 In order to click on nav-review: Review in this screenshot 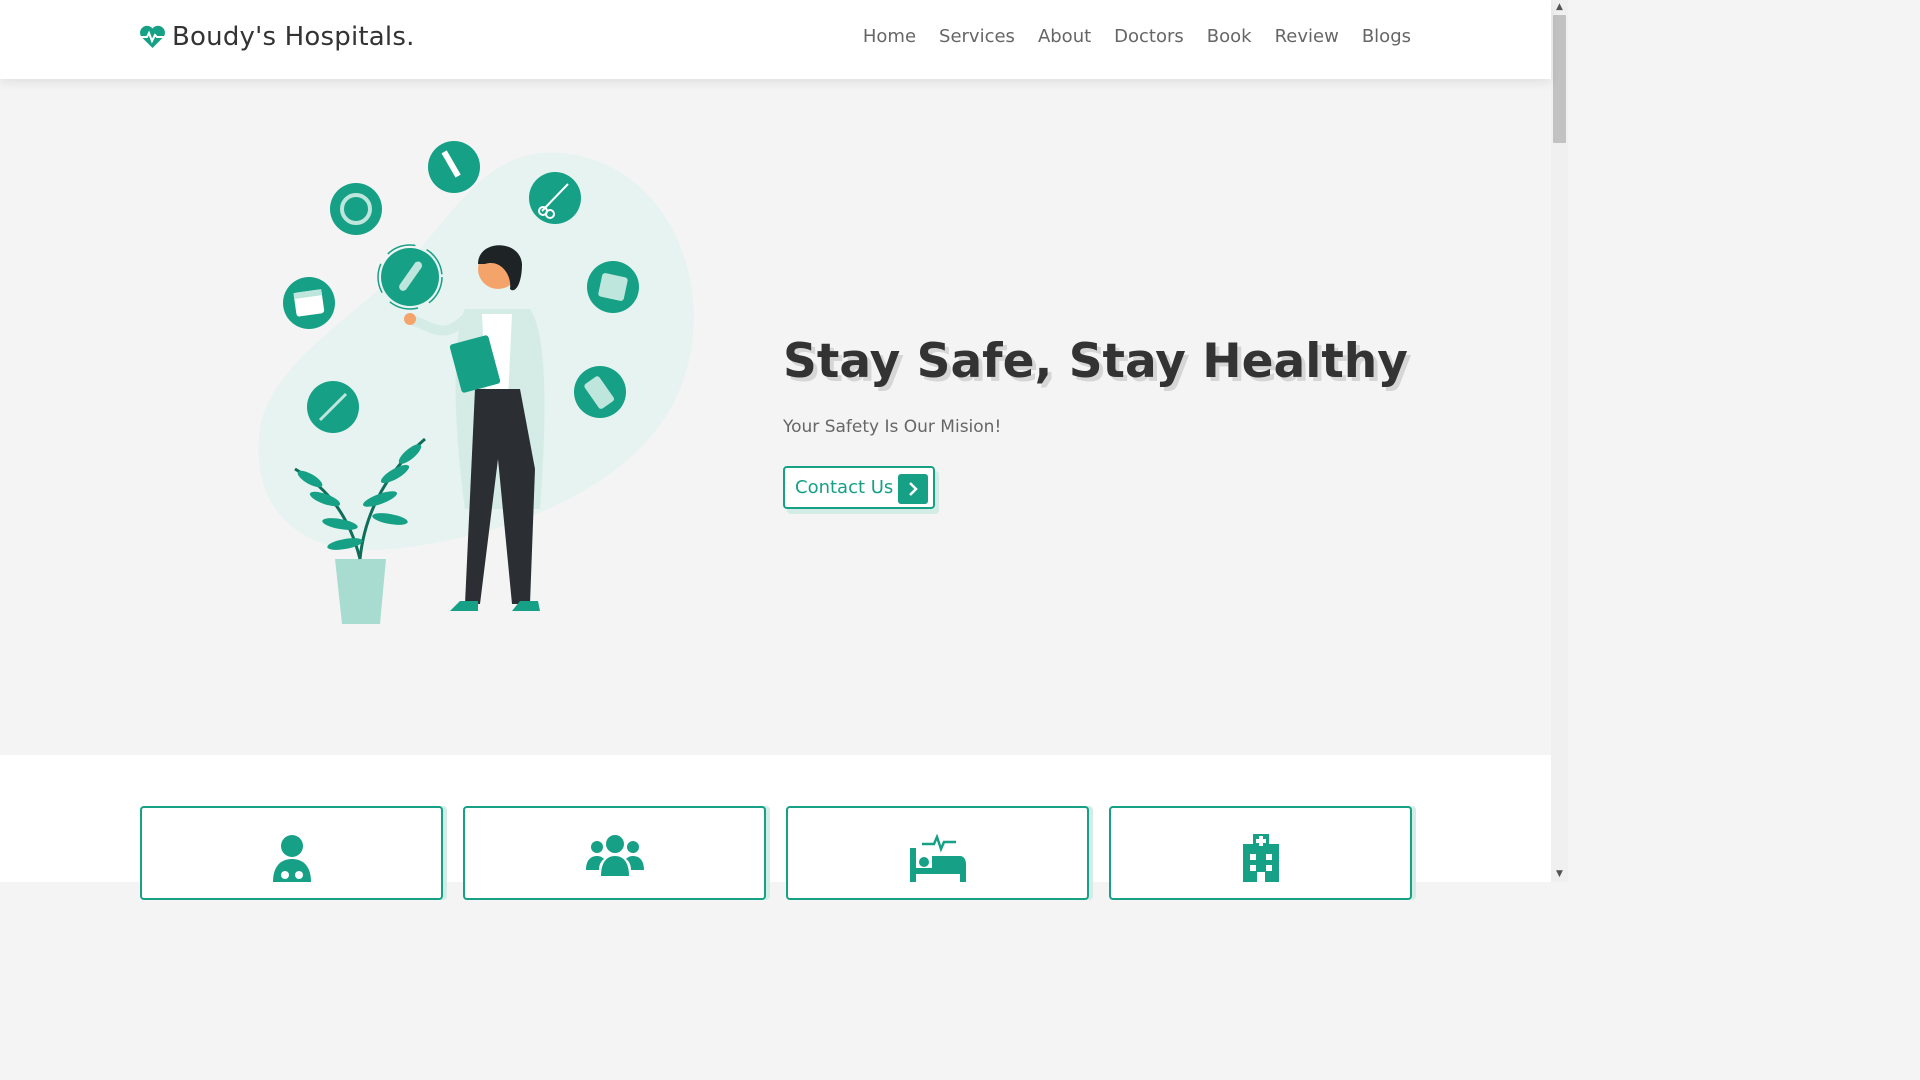, I will do `click(1307, 36)`.